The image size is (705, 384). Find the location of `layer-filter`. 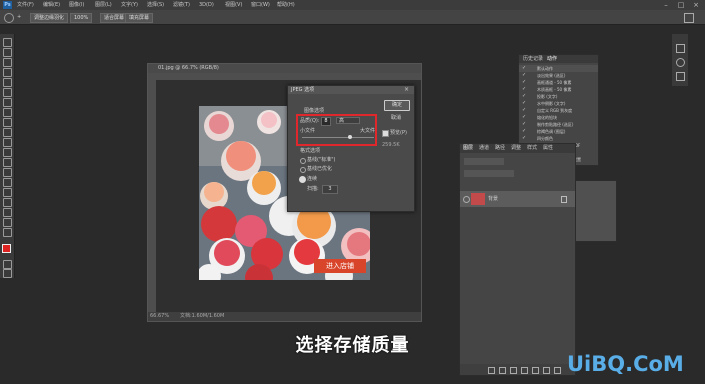

layer-filter is located at coordinates (484, 161).